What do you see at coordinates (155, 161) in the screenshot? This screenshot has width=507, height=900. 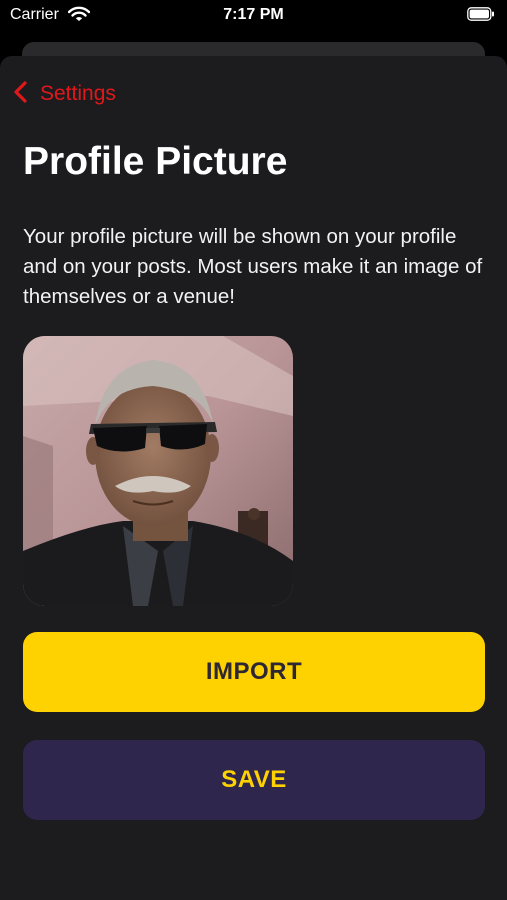 I see `page-title: Profile Picture` at bounding box center [155, 161].